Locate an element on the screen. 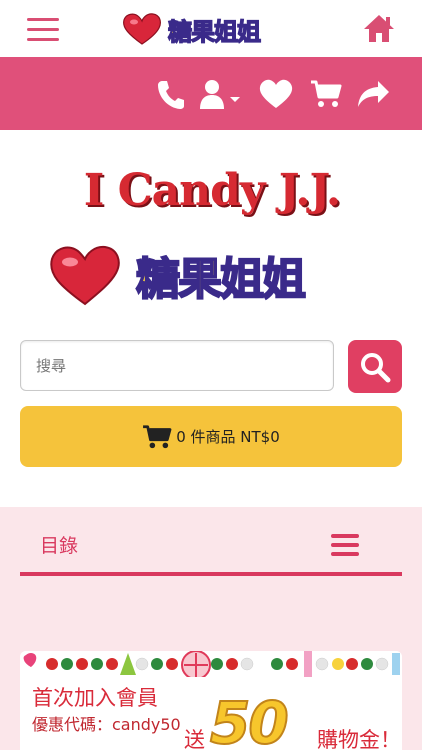 The height and width of the screenshot is (750, 422). header-logo: 糖果姐姐 is located at coordinates (212, 29).